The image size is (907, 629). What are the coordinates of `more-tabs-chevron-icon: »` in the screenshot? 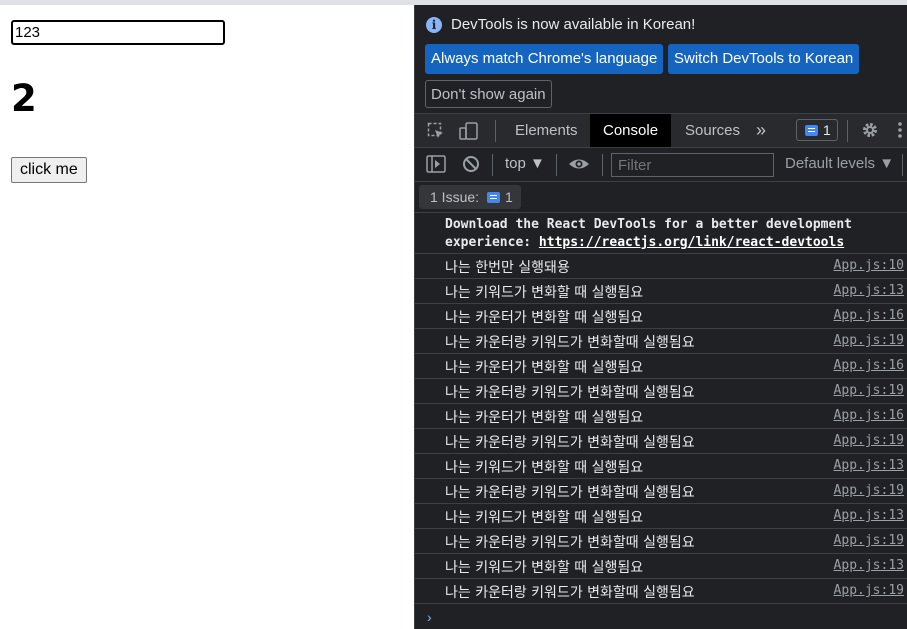 It's located at (761, 130).